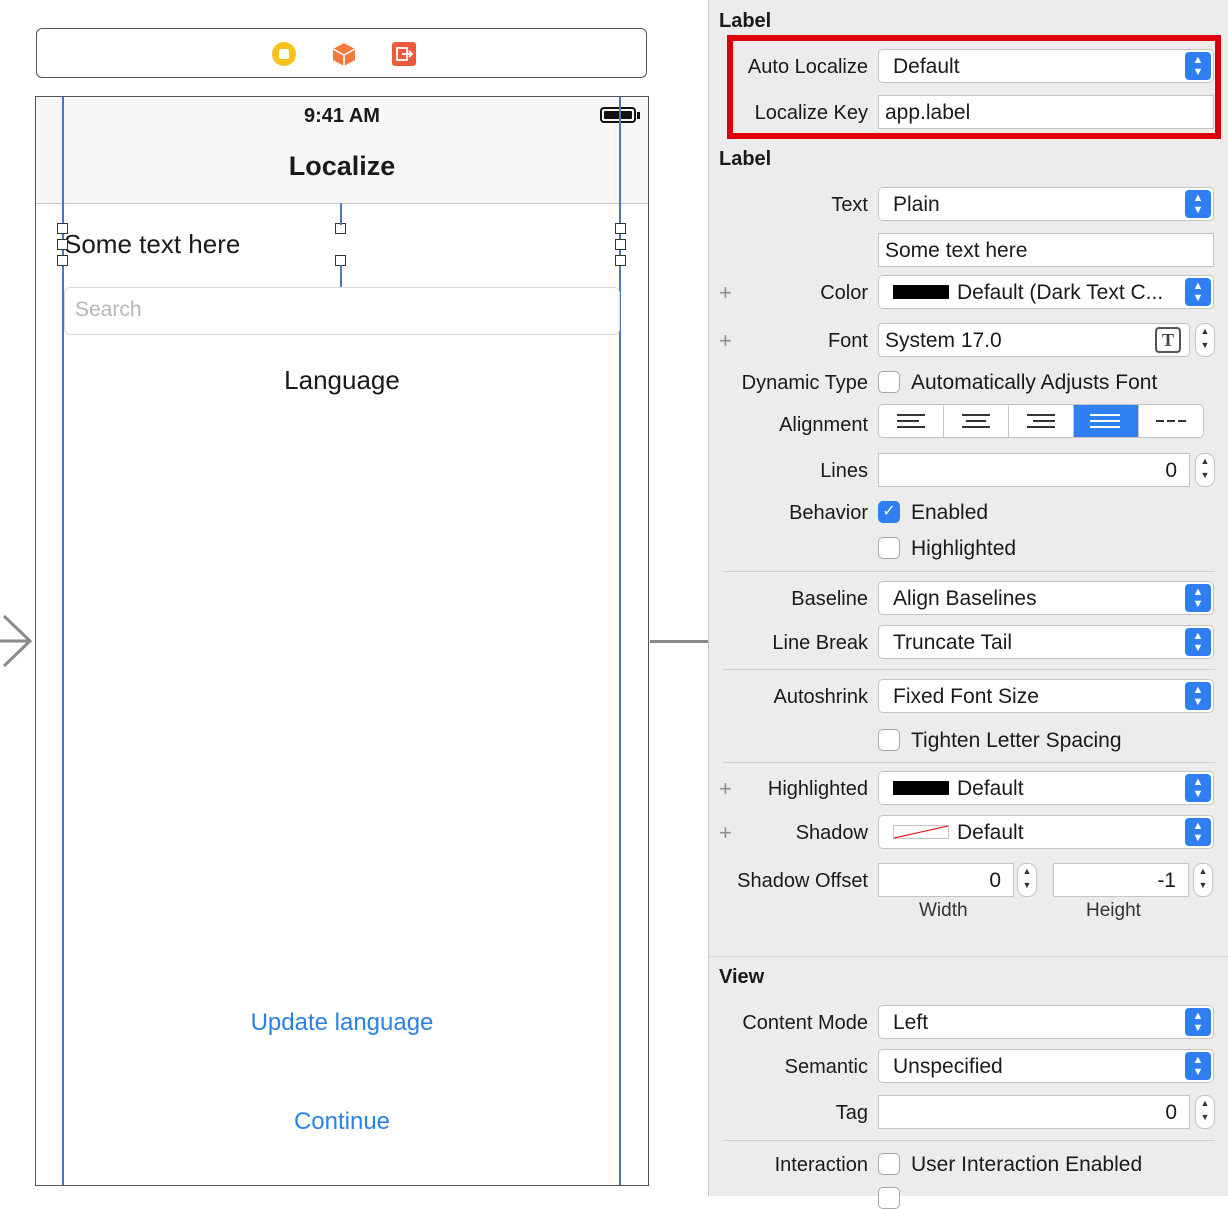 Image resolution: width=1228 pixels, height=1209 pixels. What do you see at coordinates (821, 697) in the screenshot?
I see `autoshrink-label: Autoshrink` at bounding box center [821, 697].